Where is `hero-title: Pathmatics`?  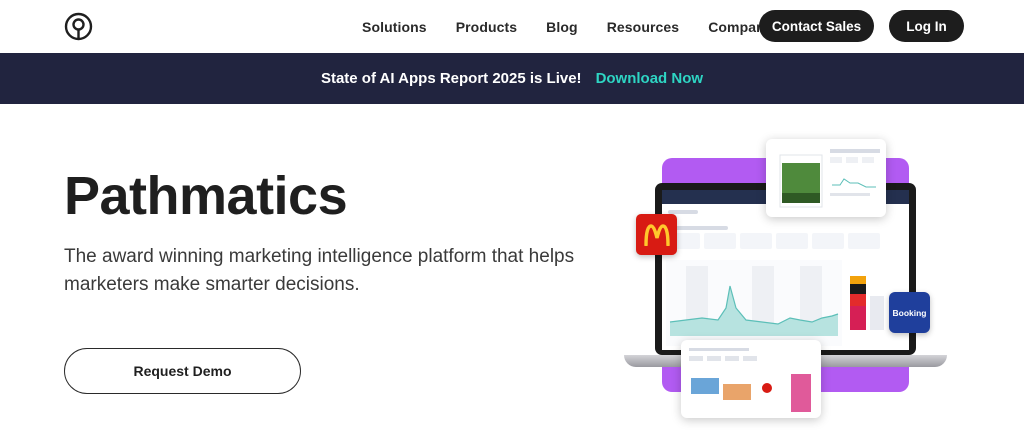
hero-title: Pathmatics is located at coordinates (206, 196).